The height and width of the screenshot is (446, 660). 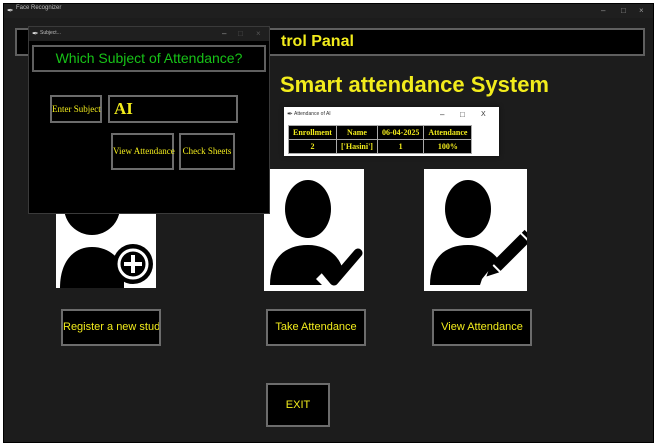 What do you see at coordinates (483, 114) in the screenshot?
I see `close-button: X` at bounding box center [483, 114].